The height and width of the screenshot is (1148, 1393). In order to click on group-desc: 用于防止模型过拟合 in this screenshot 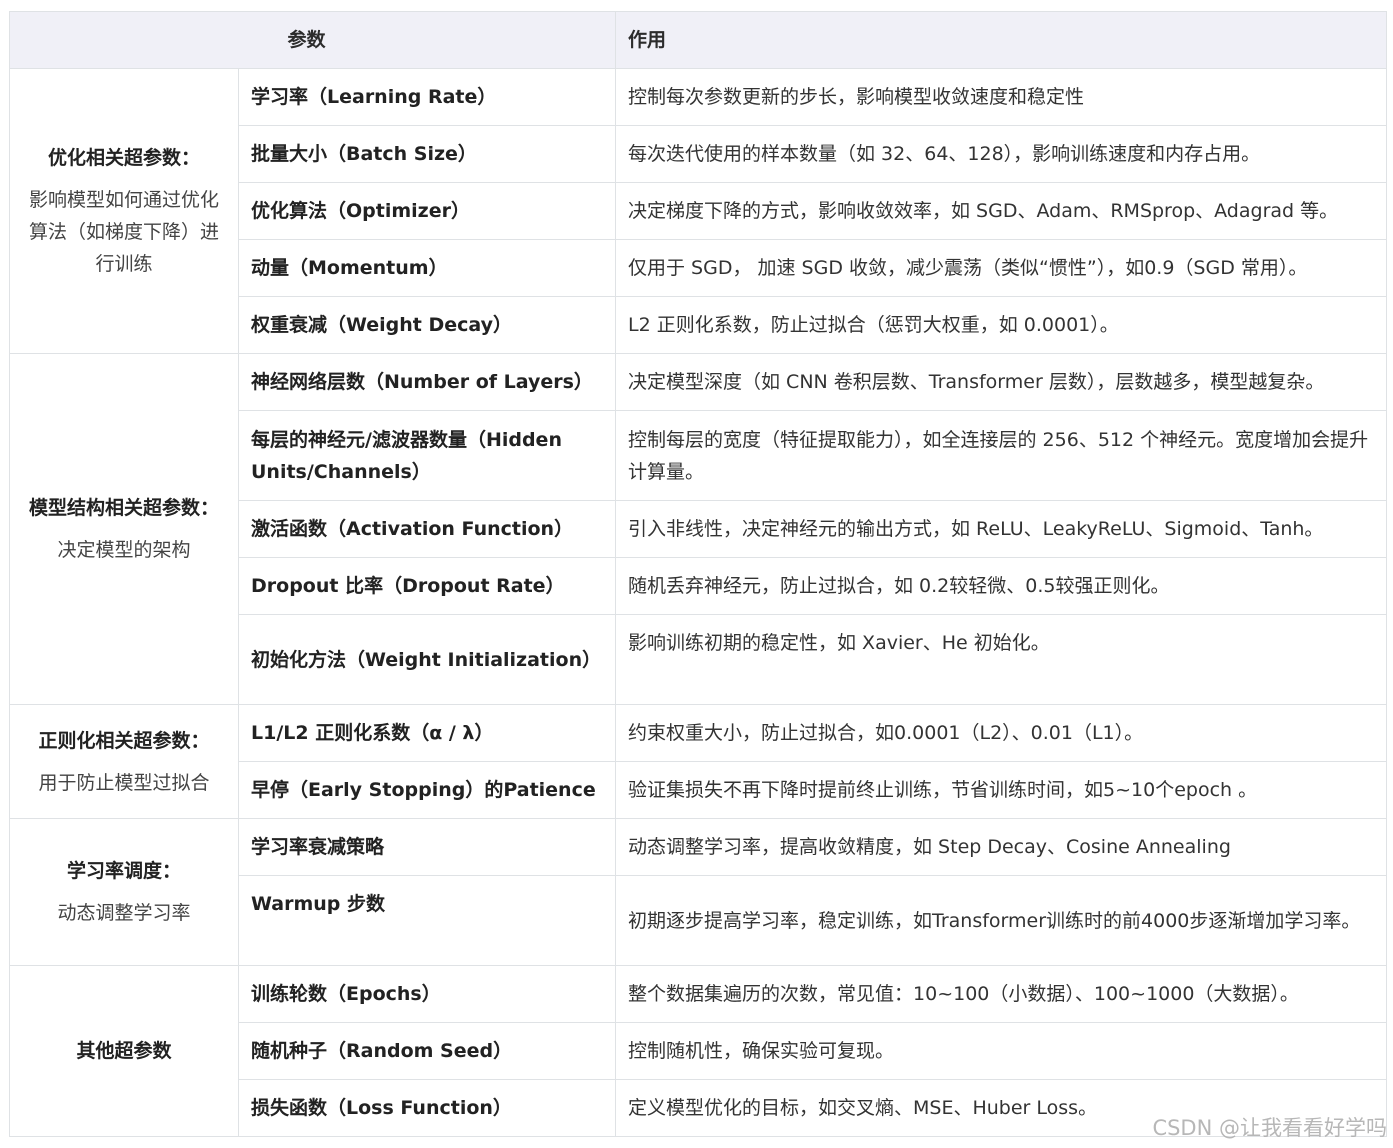, I will do `click(124, 782)`.